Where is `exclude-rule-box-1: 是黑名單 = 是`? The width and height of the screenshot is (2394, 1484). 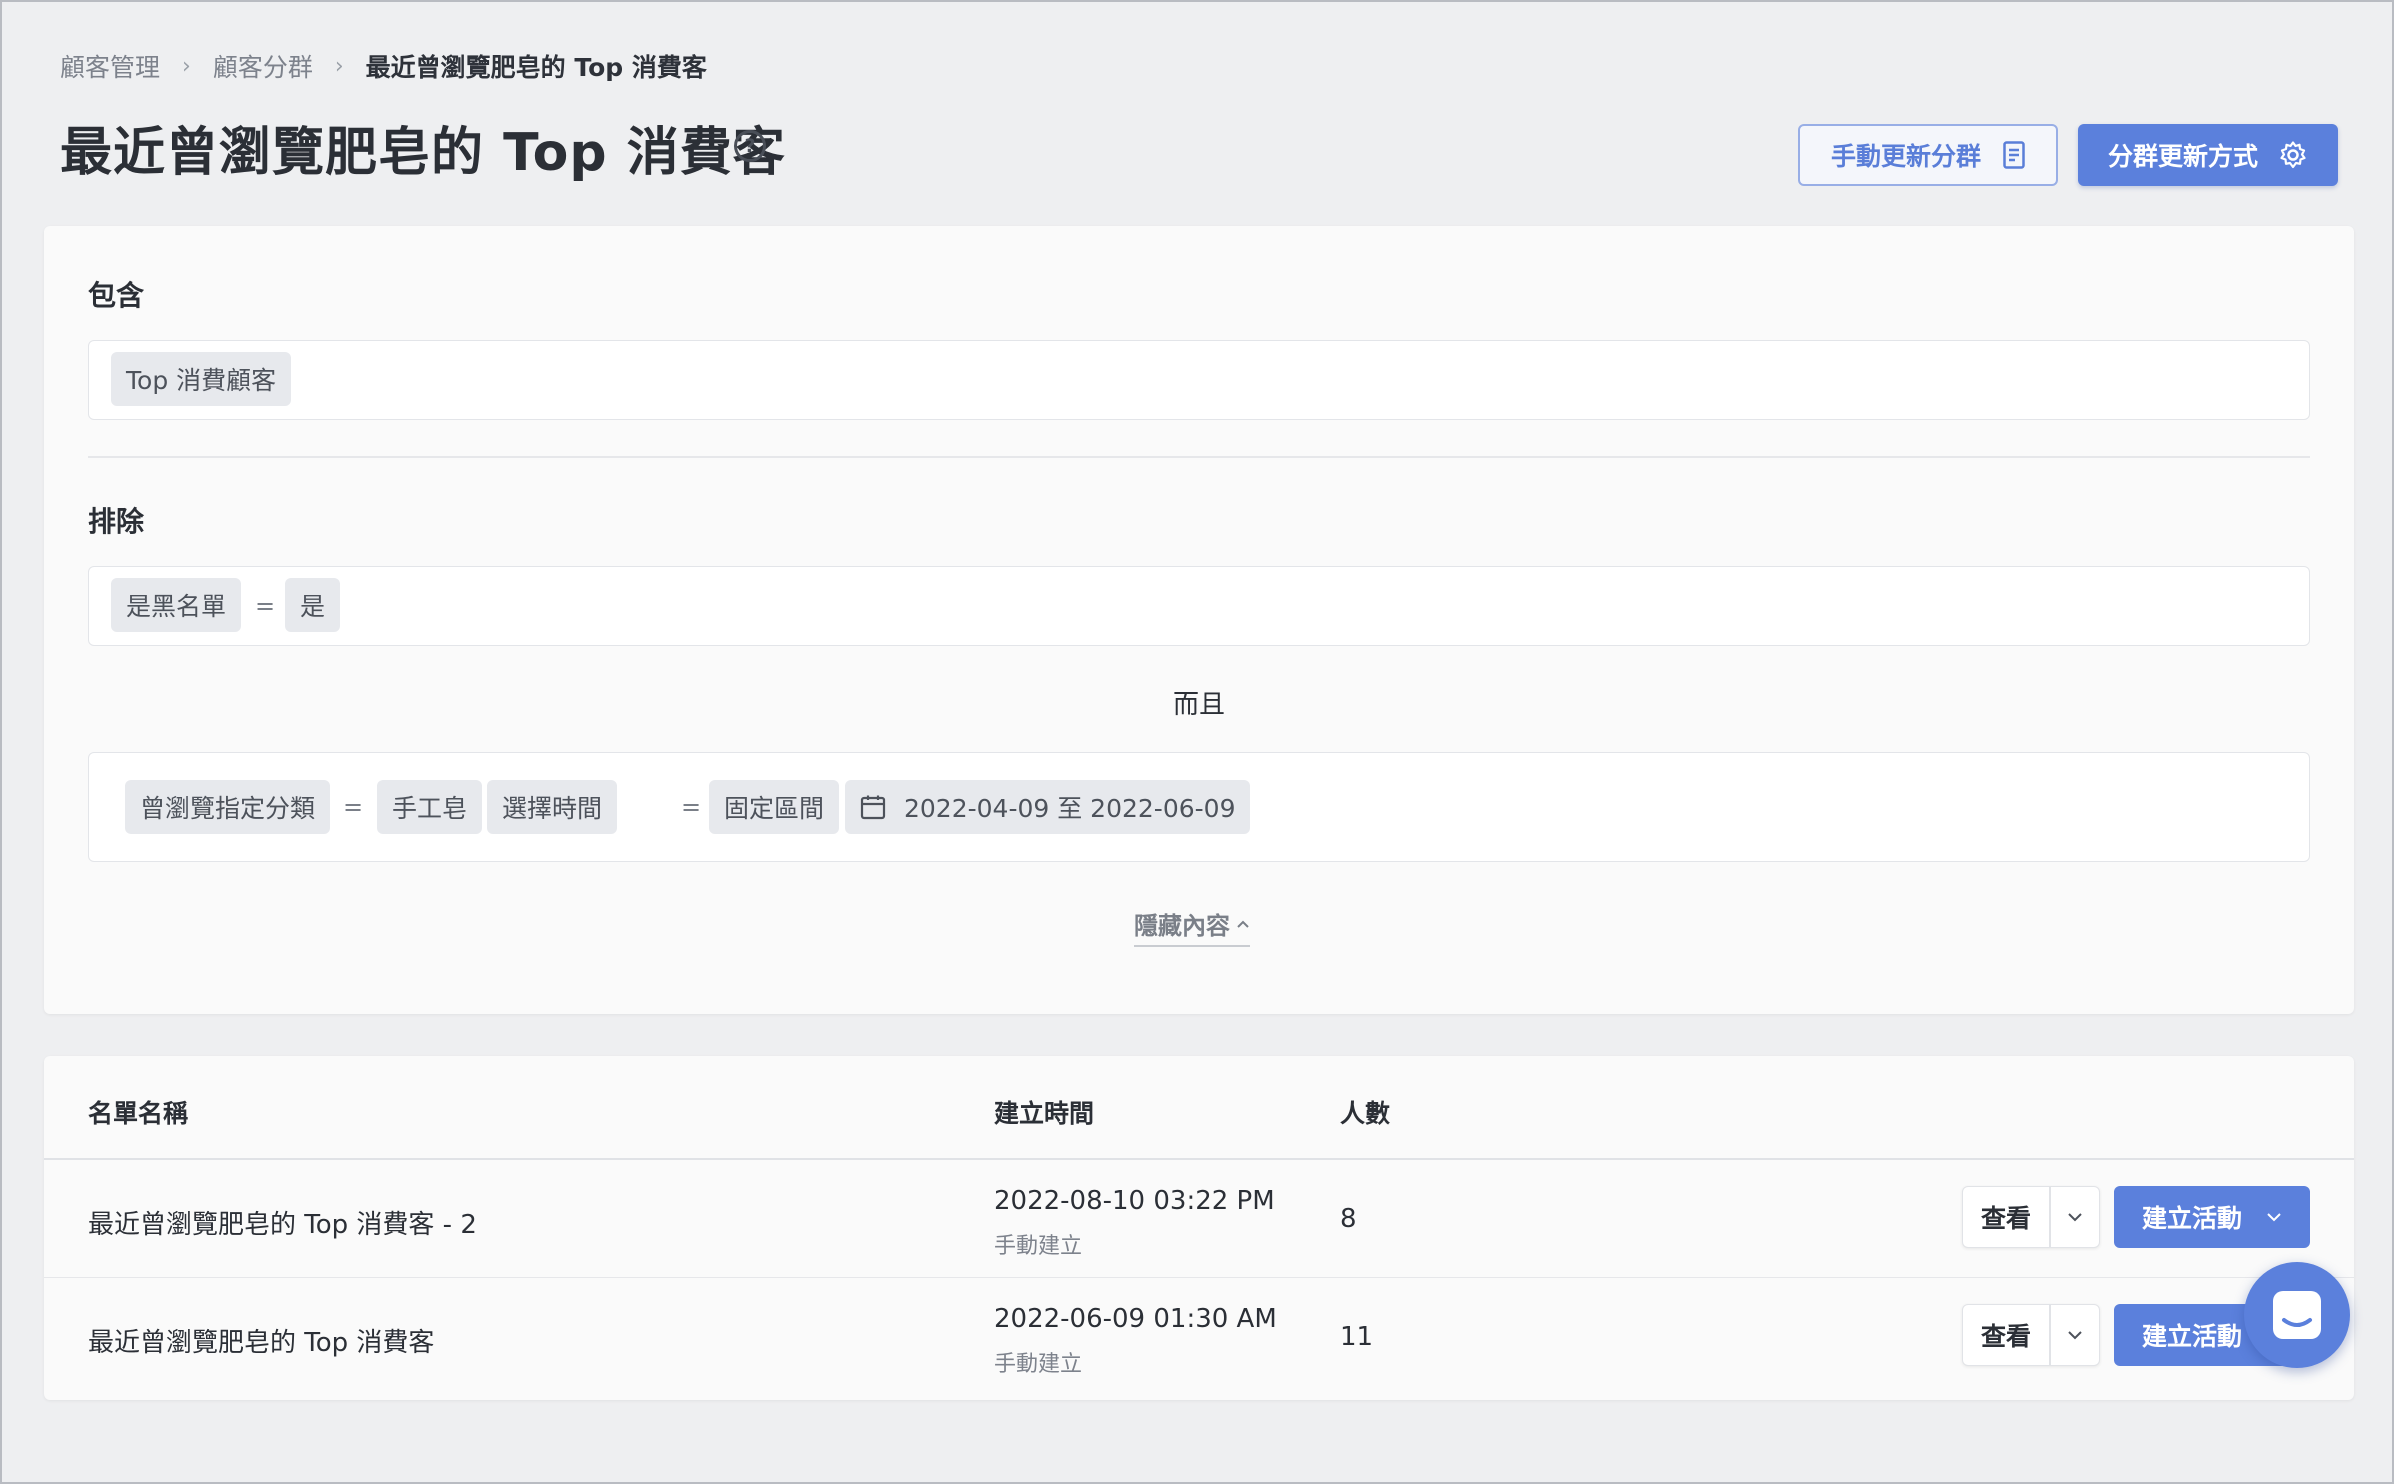 exclude-rule-box-1: 是黑名單 = 是 is located at coordinates (1199, 606).